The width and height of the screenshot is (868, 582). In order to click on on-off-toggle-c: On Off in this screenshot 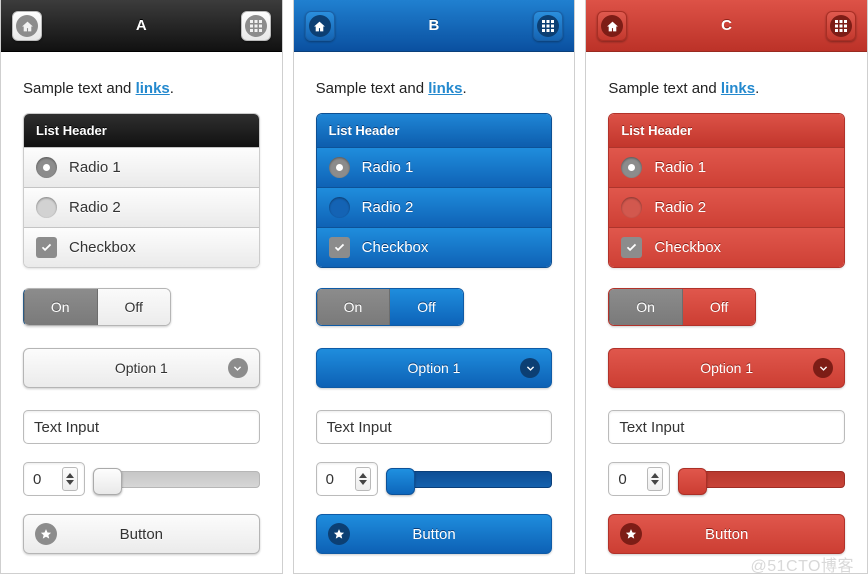, I will do `click(682, 307)`.